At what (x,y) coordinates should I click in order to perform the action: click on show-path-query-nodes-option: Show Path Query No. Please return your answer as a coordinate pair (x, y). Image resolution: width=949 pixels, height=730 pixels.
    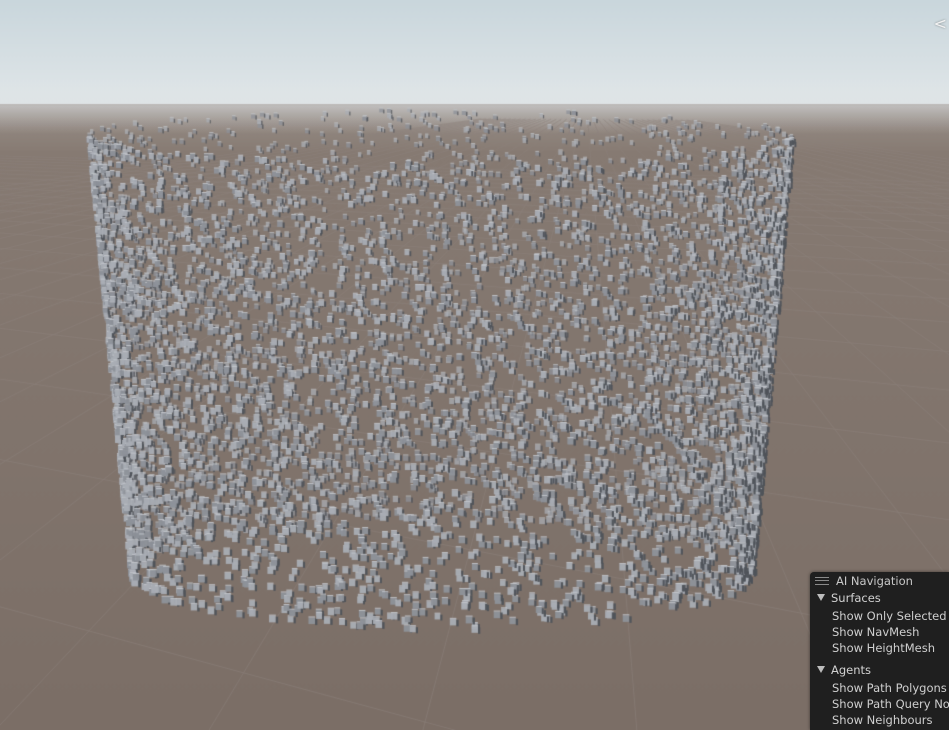
    Looking at the image, I should click on (879, 704).